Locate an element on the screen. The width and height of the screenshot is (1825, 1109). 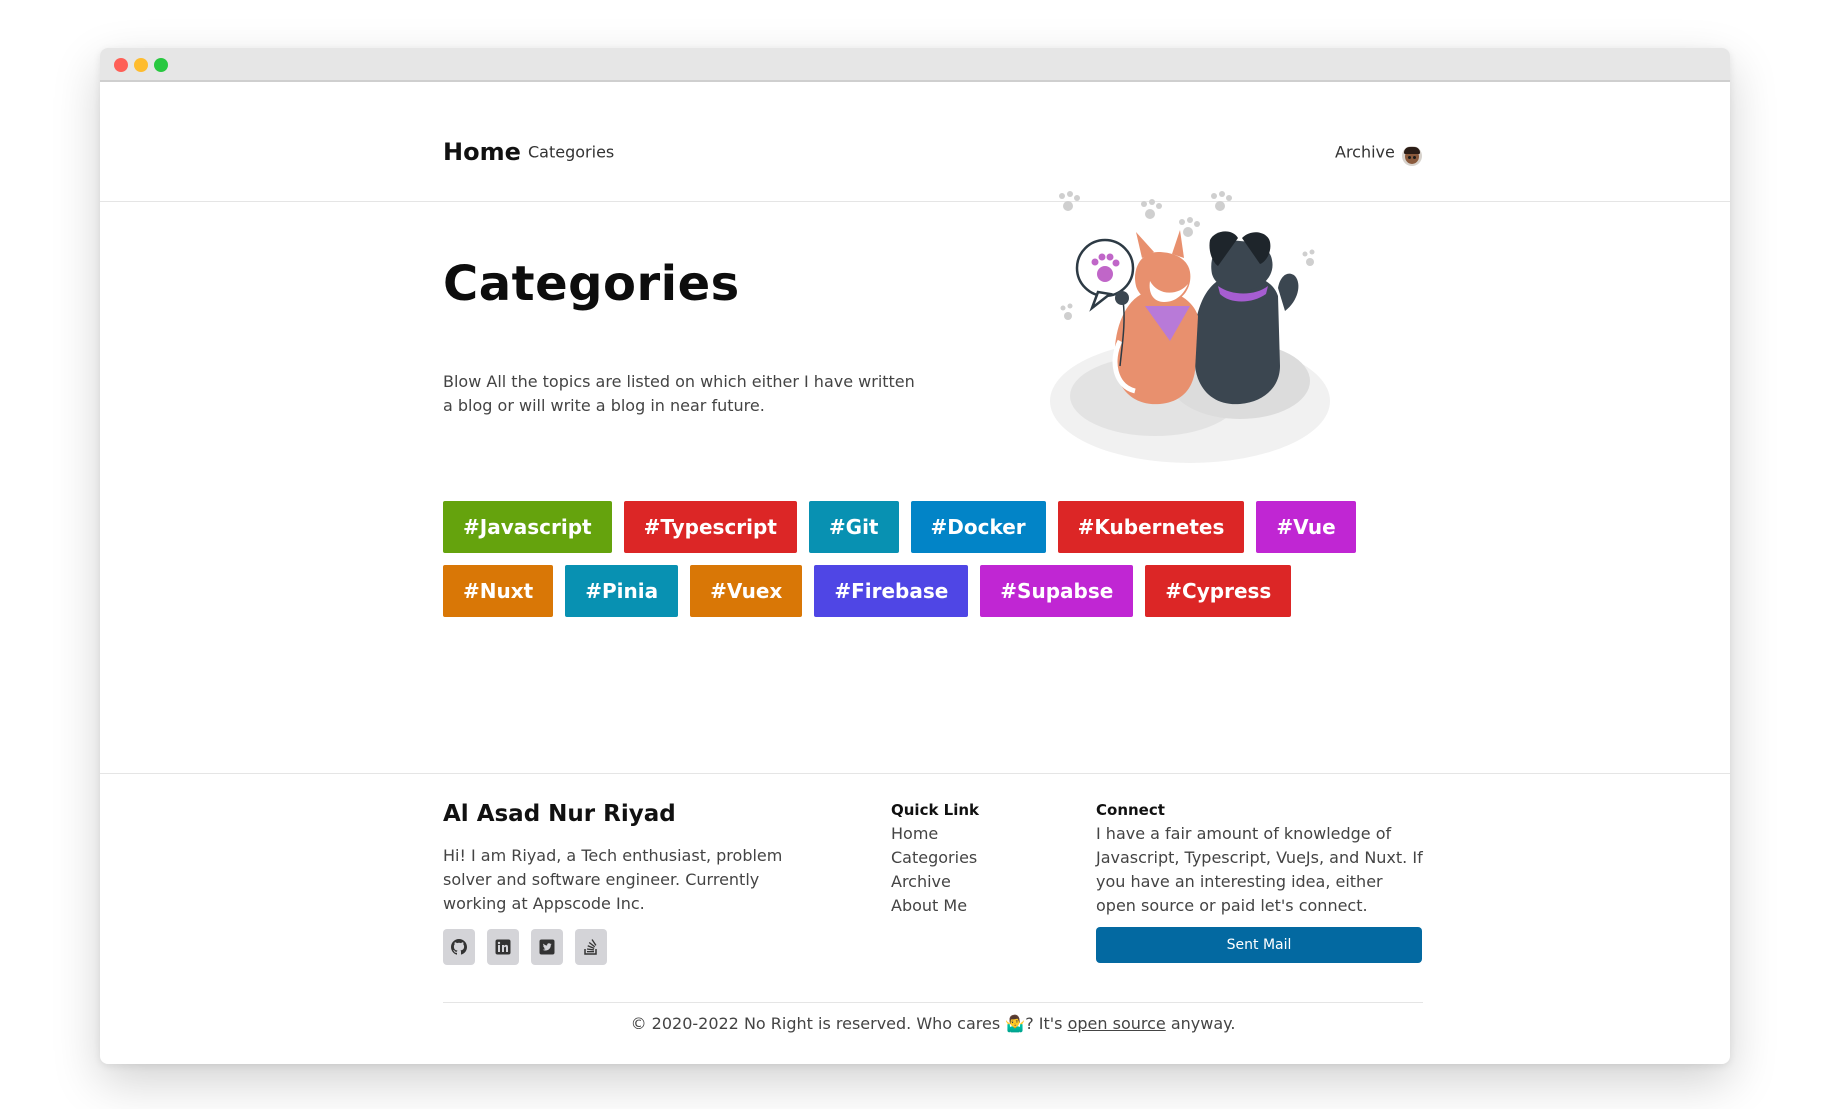
sent-mail-button: Sent Mail is located at coordinates (1259, 945).